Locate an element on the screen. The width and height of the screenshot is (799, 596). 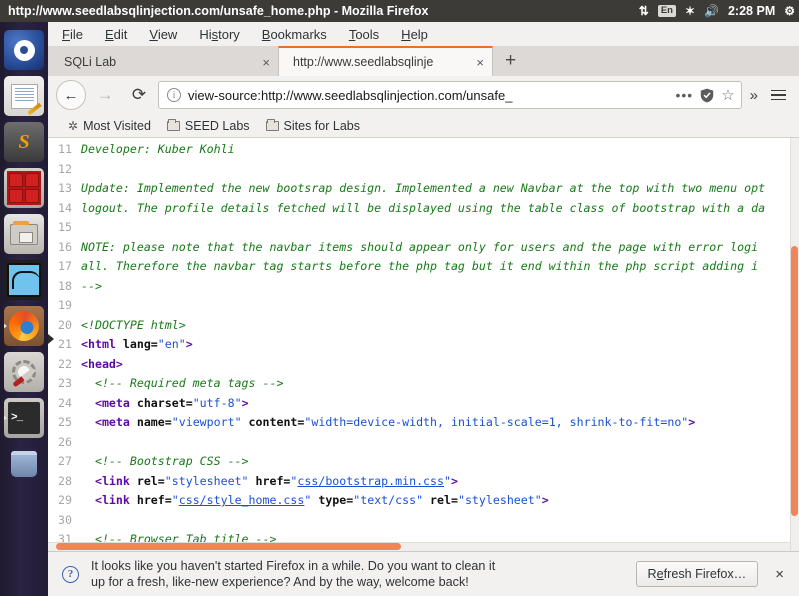
bluetooth-icon: ✶ is located at coordinates (690, 11).